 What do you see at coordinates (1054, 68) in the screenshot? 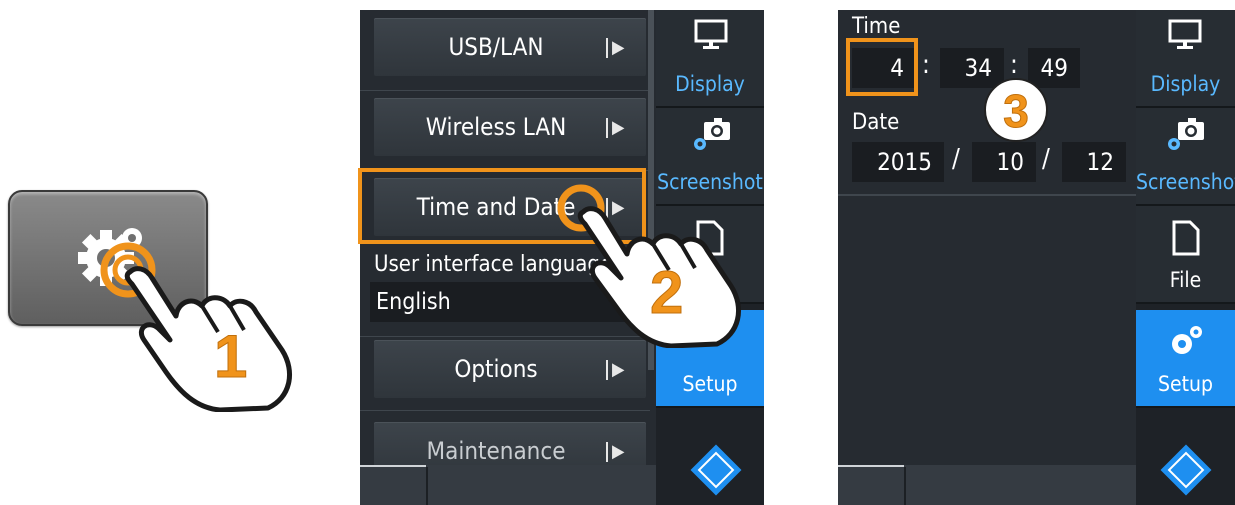
I see `seconds-field: 49` at bounding box center [1054, 68].